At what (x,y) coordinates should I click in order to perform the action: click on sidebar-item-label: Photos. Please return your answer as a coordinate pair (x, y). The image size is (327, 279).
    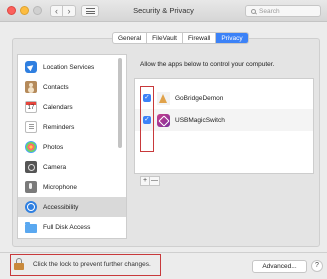
    Looking at the image, I should click on (53, 147).